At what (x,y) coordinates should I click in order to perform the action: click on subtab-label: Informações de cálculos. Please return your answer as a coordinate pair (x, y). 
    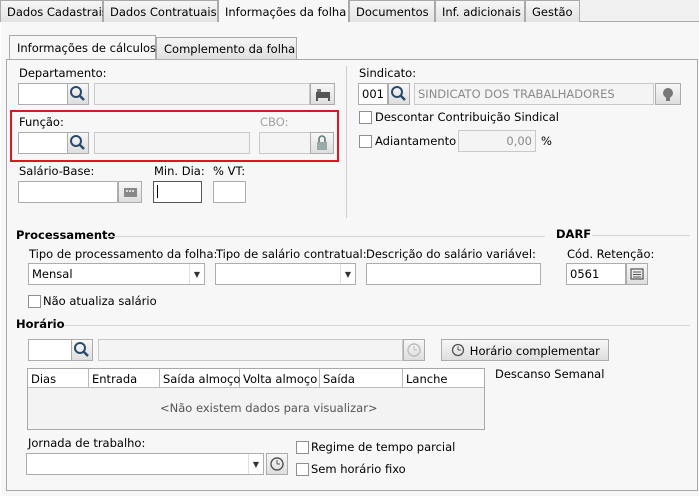
    Looking at the image, I should click on (87, 48).